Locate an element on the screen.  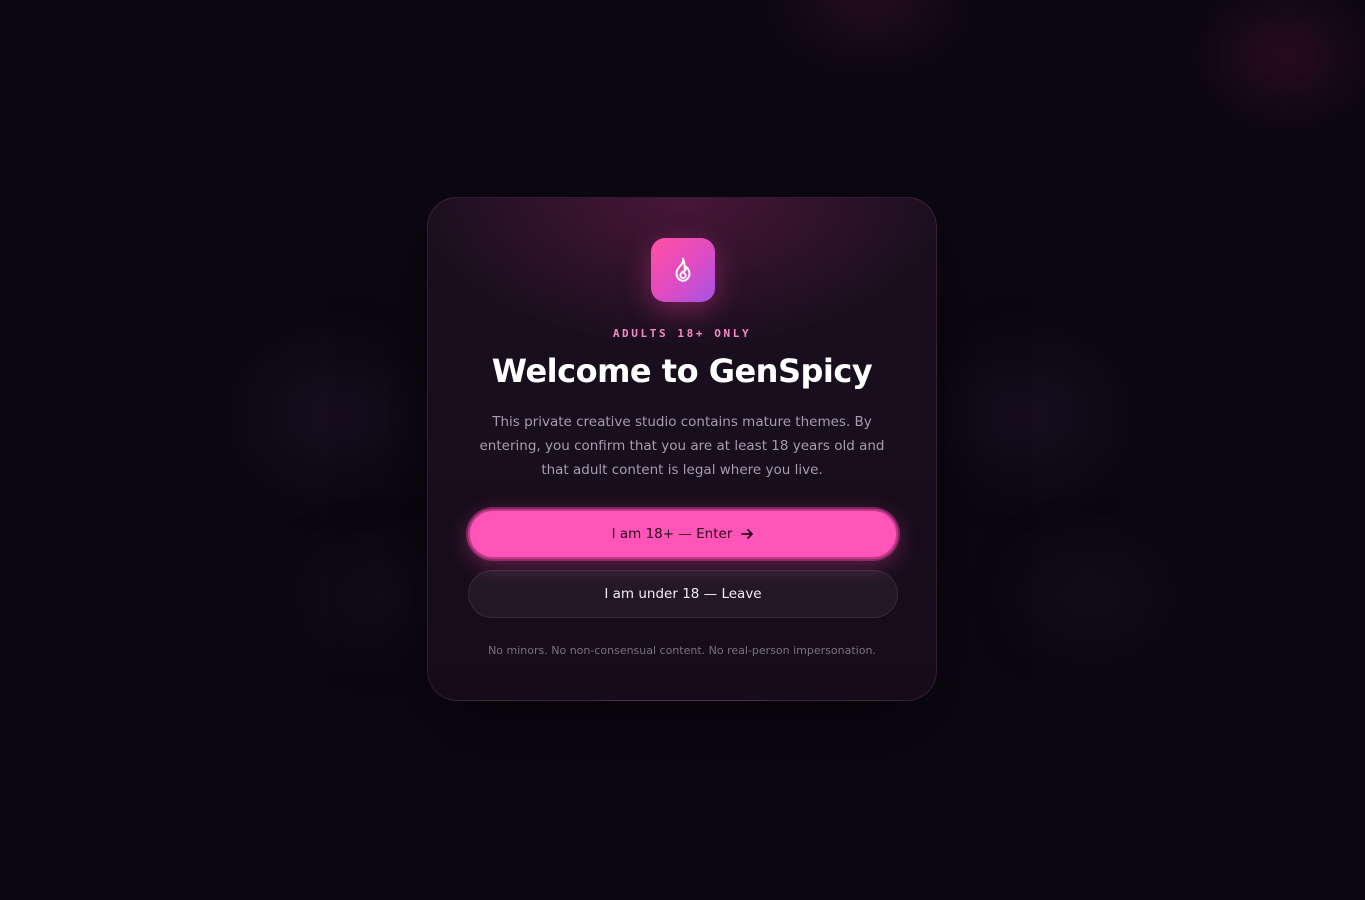
leave-button-label: I am under 18 — Leave is located at coordinates (683, 594).